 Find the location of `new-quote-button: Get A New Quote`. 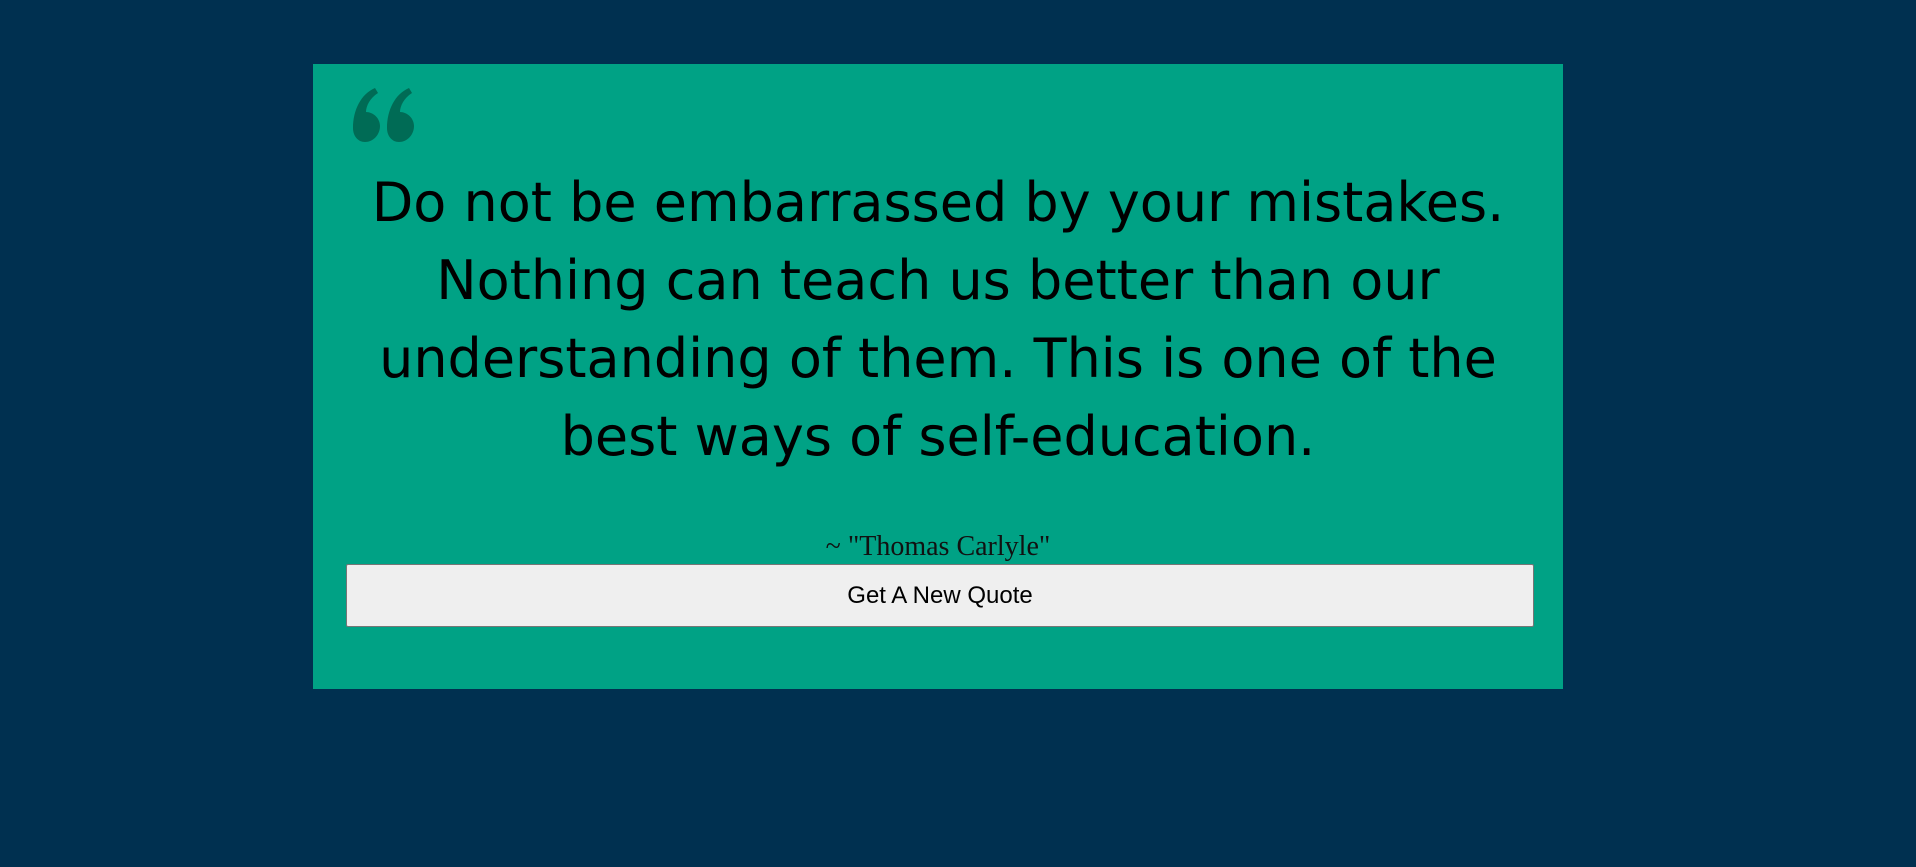

new-quote-button: Get A New Quote is located at coordinates (940, 595).